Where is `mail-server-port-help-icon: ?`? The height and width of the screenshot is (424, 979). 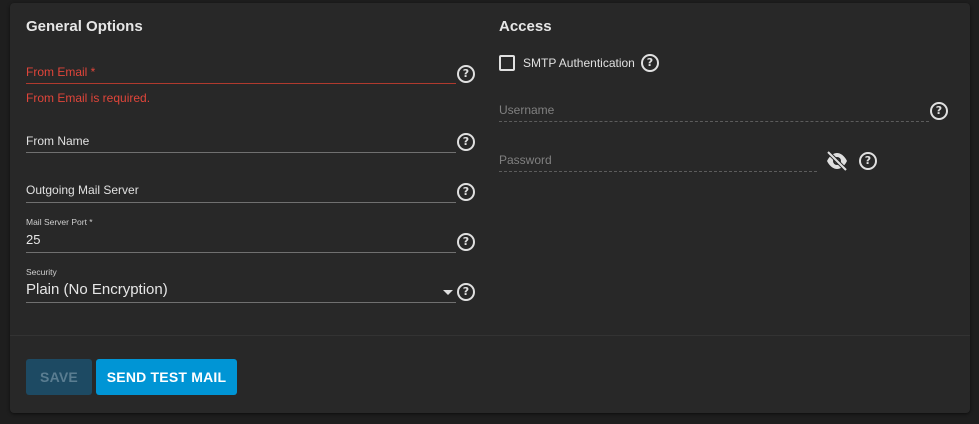 mail-server-port-help-icon: ? is located at coordinates (466, 242).